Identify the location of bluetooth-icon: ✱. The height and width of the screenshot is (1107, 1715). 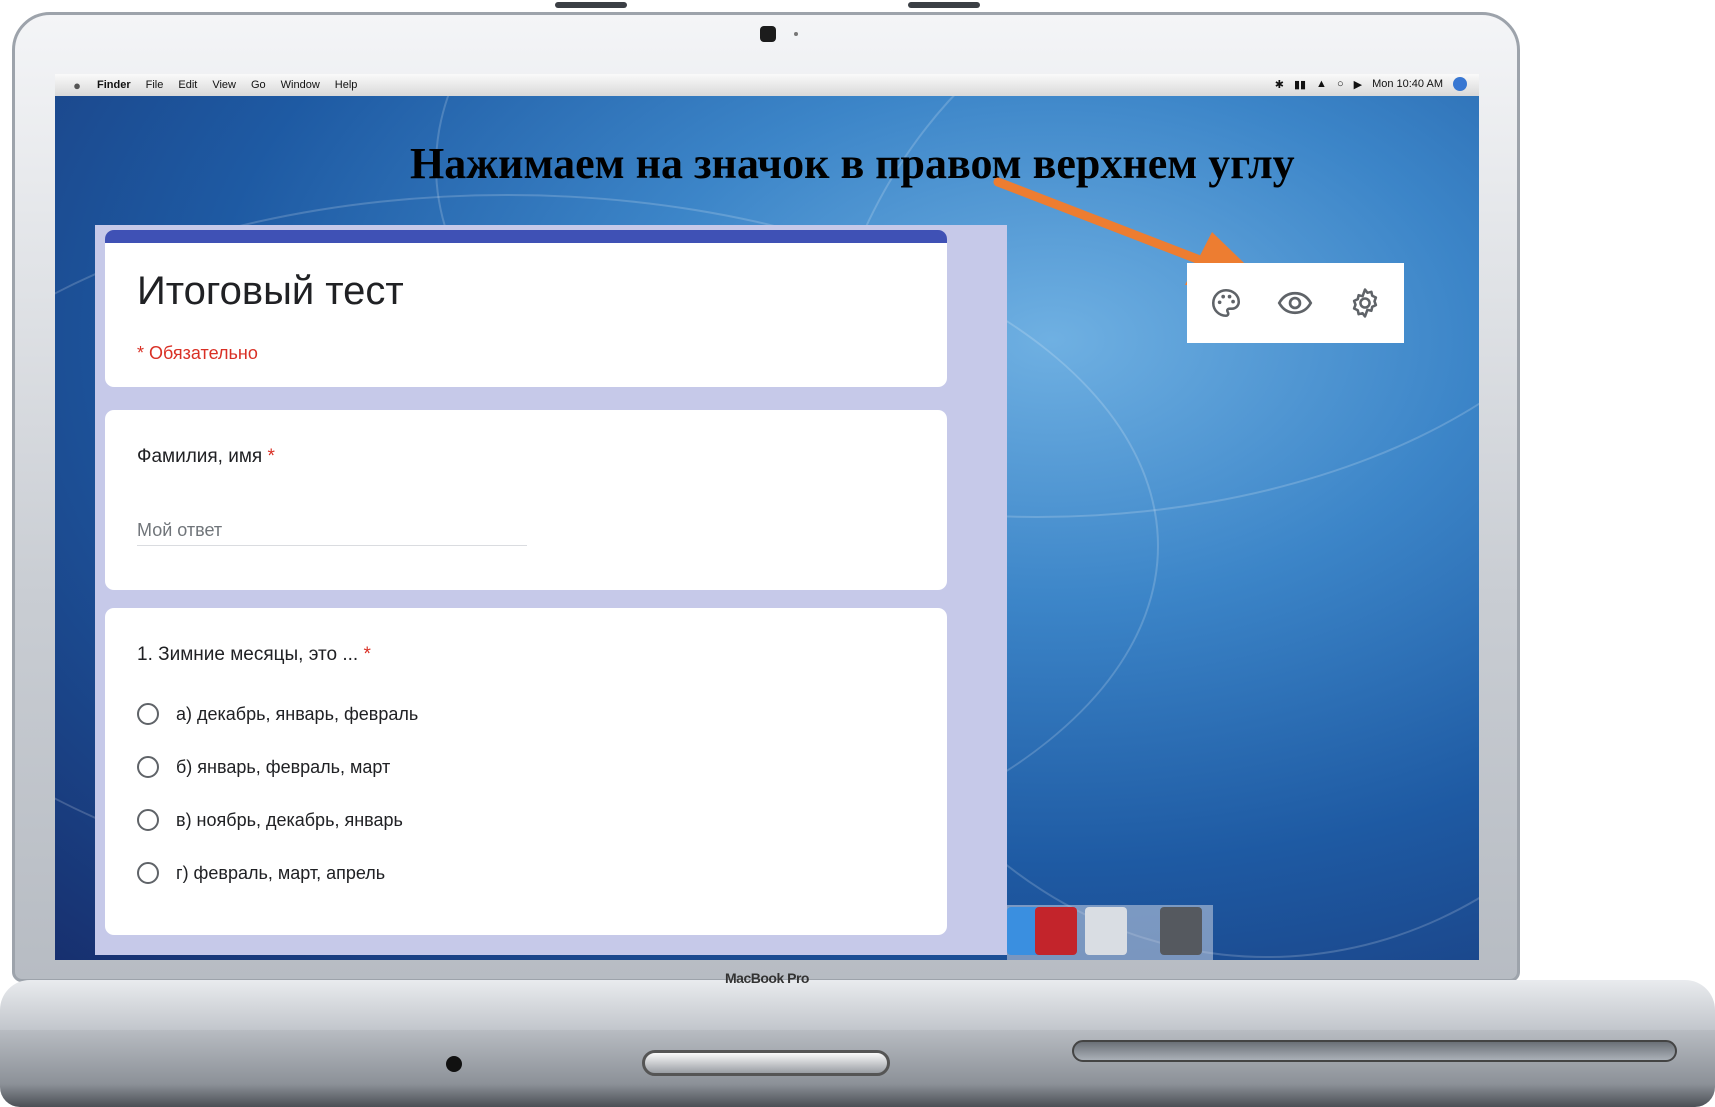
(1279, 84).